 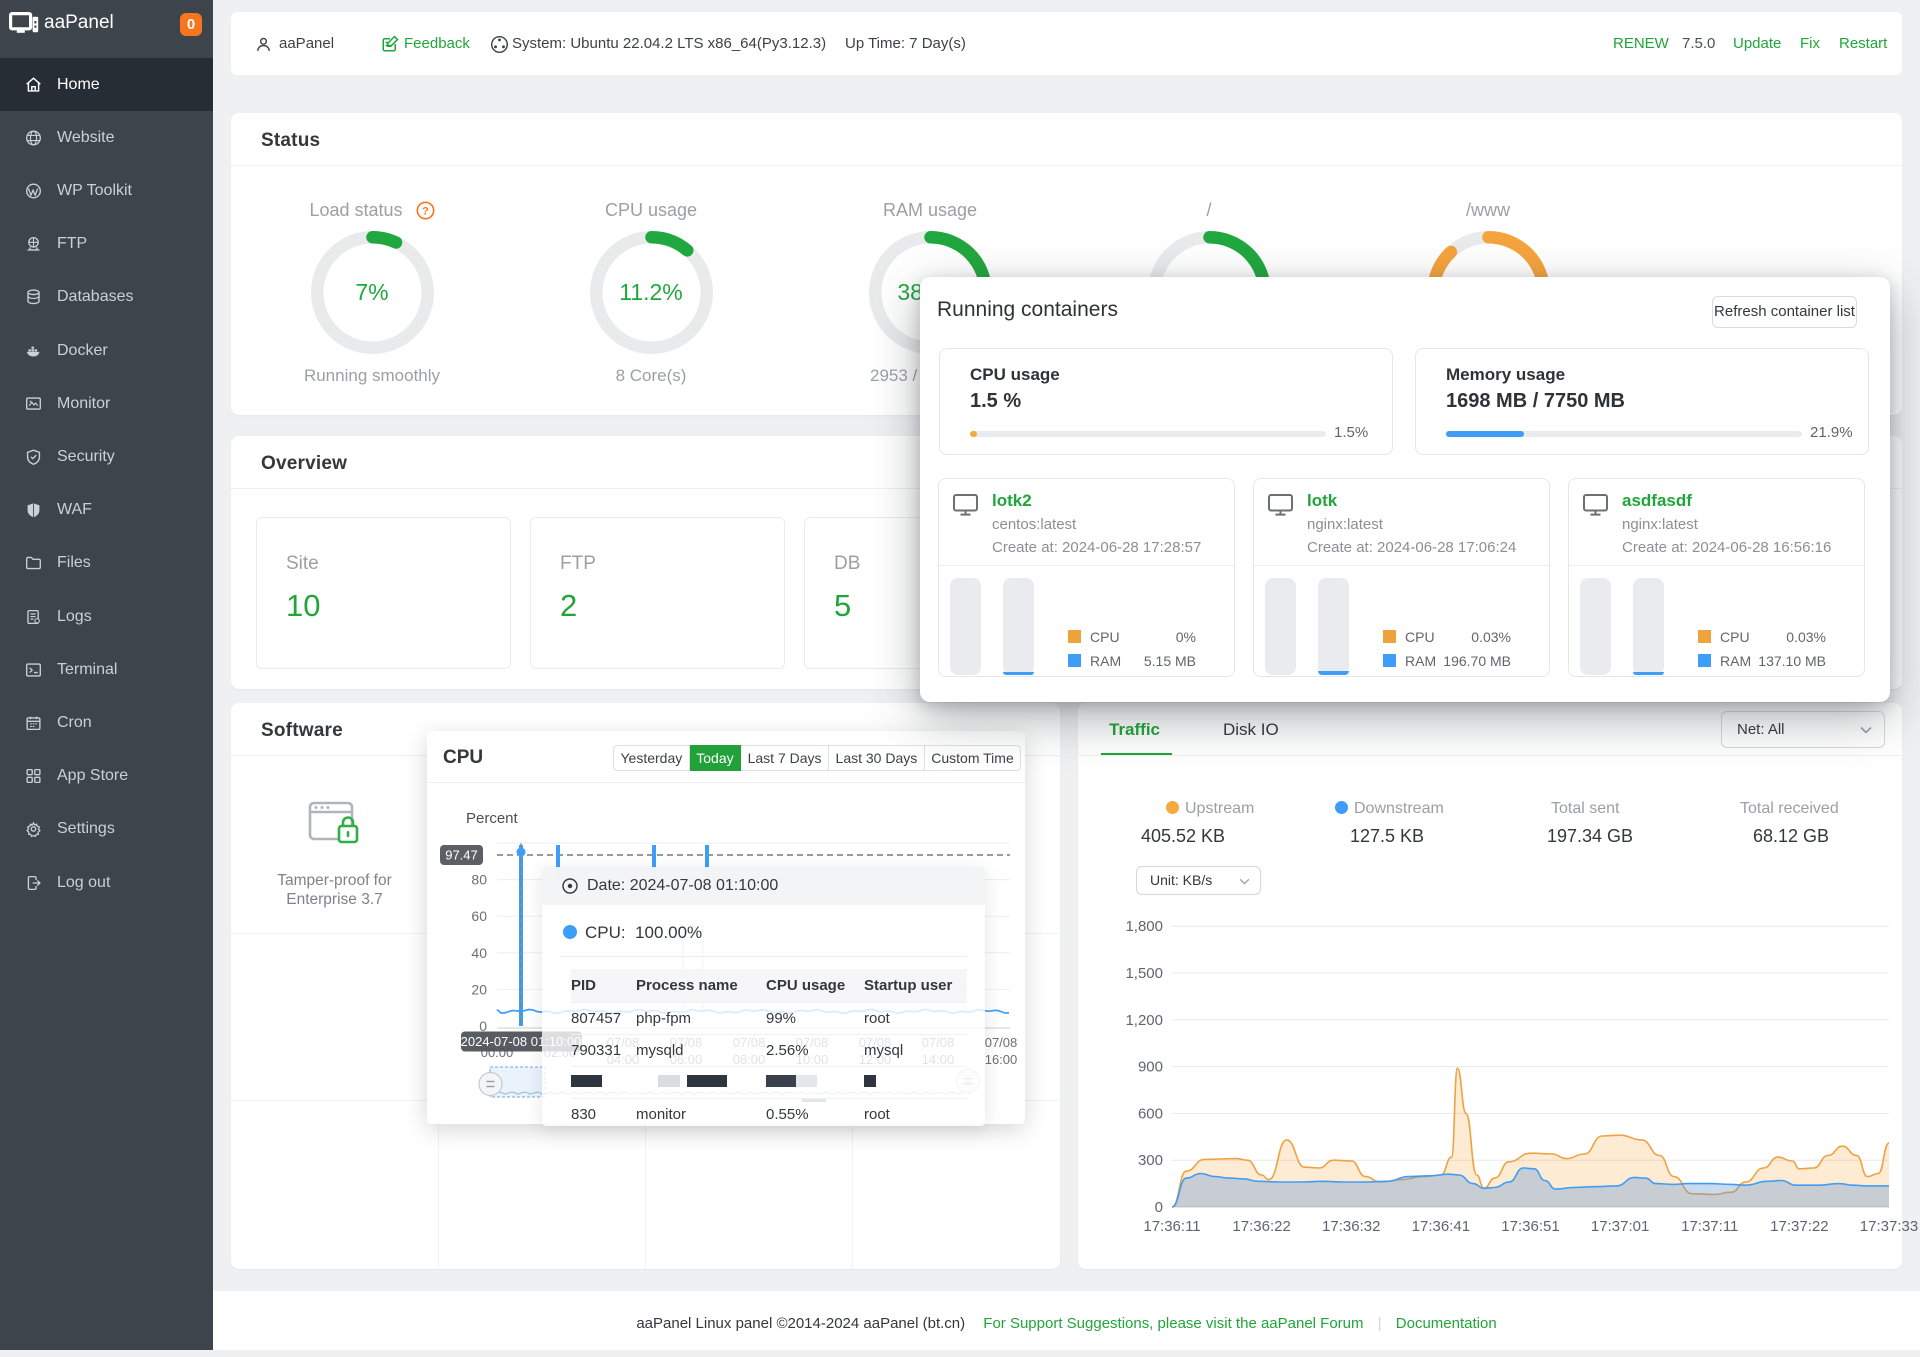 What do you see at coordinates (1150, 1113) in the screenshot?
I see `svg-text: 600` at bounding box center [1150, 1113].